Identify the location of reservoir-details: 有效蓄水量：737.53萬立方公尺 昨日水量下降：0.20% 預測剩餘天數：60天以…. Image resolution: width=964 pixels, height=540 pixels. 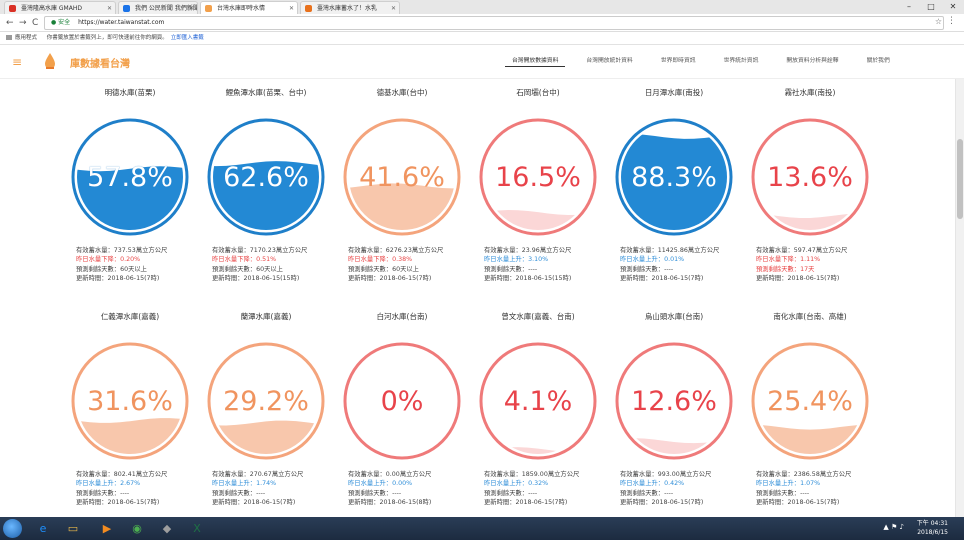
(140, 264).